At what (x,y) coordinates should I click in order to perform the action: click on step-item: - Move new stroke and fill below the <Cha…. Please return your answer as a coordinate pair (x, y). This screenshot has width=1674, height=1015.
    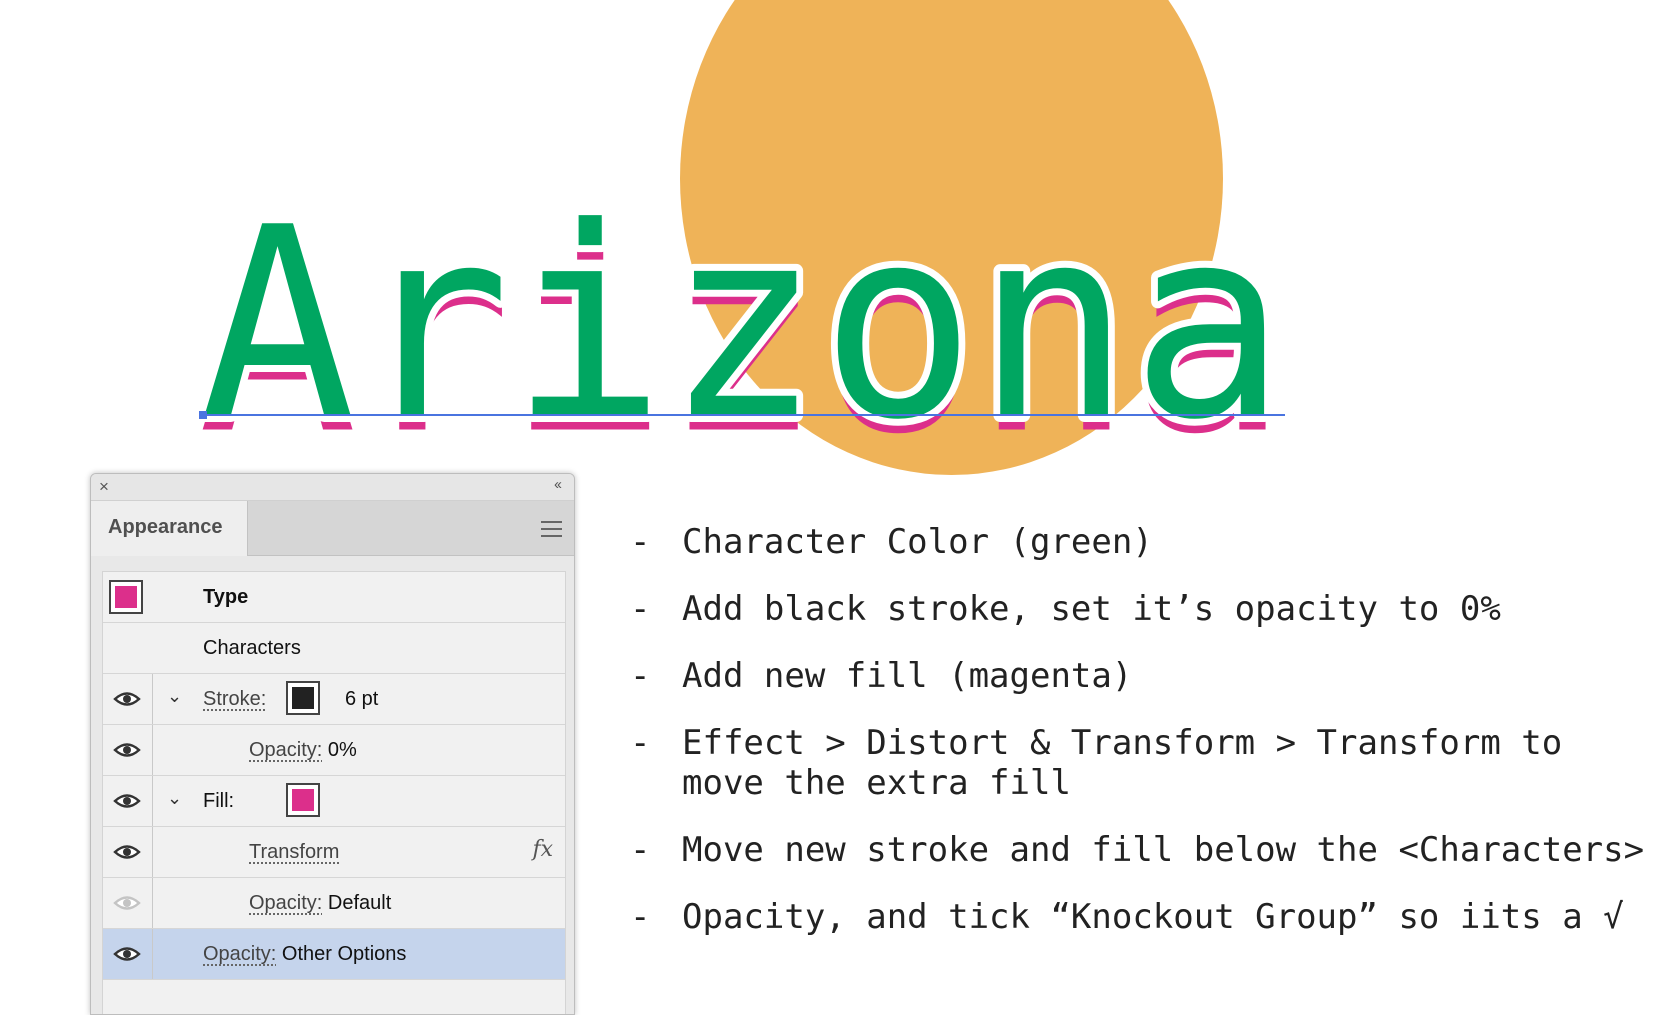
    Looking at the image, I should click on (1137, 850).